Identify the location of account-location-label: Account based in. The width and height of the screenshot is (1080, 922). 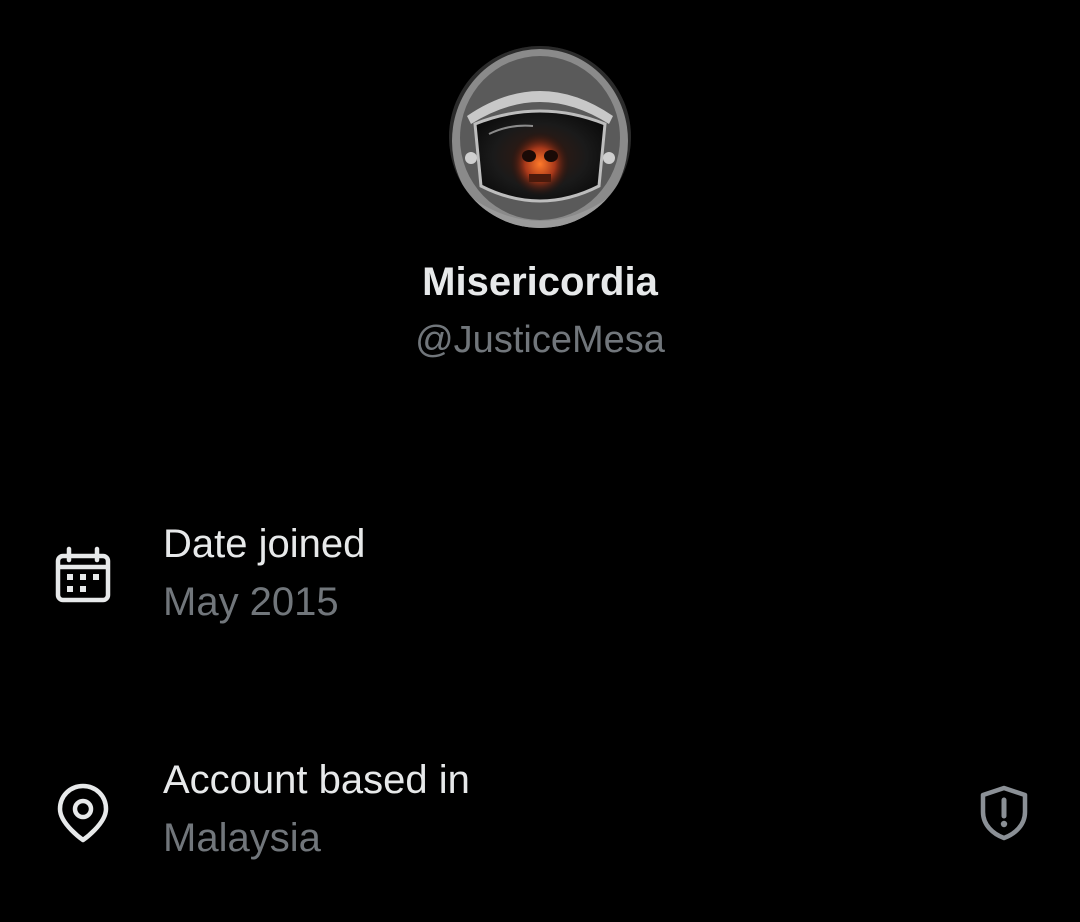
(316, 780).